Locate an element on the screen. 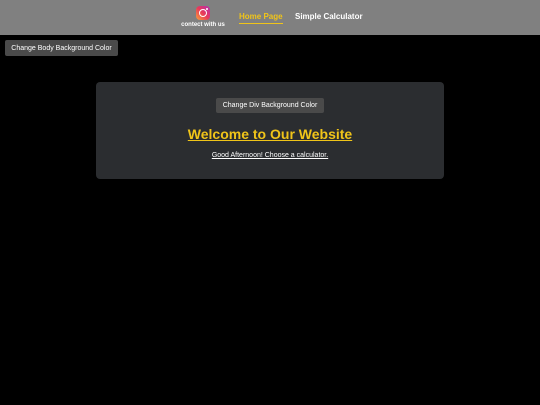 This screenshot has width=540, height=405. instagram-icon is located at coordinates (203, 13).